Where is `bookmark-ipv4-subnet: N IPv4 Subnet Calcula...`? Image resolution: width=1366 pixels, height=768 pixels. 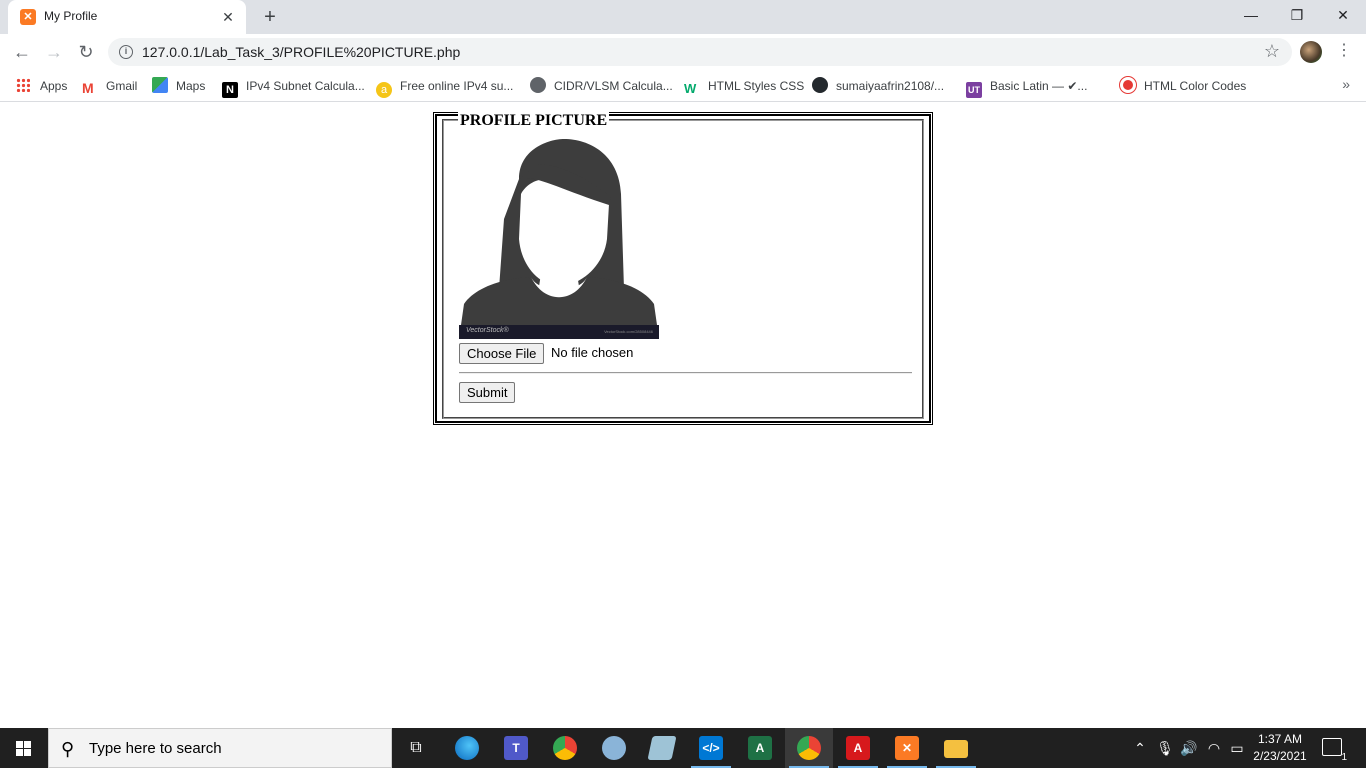
bookmark-ipv4-subnet: N IPv4 Subnet Calcula... is located at coordinates (293, 87).